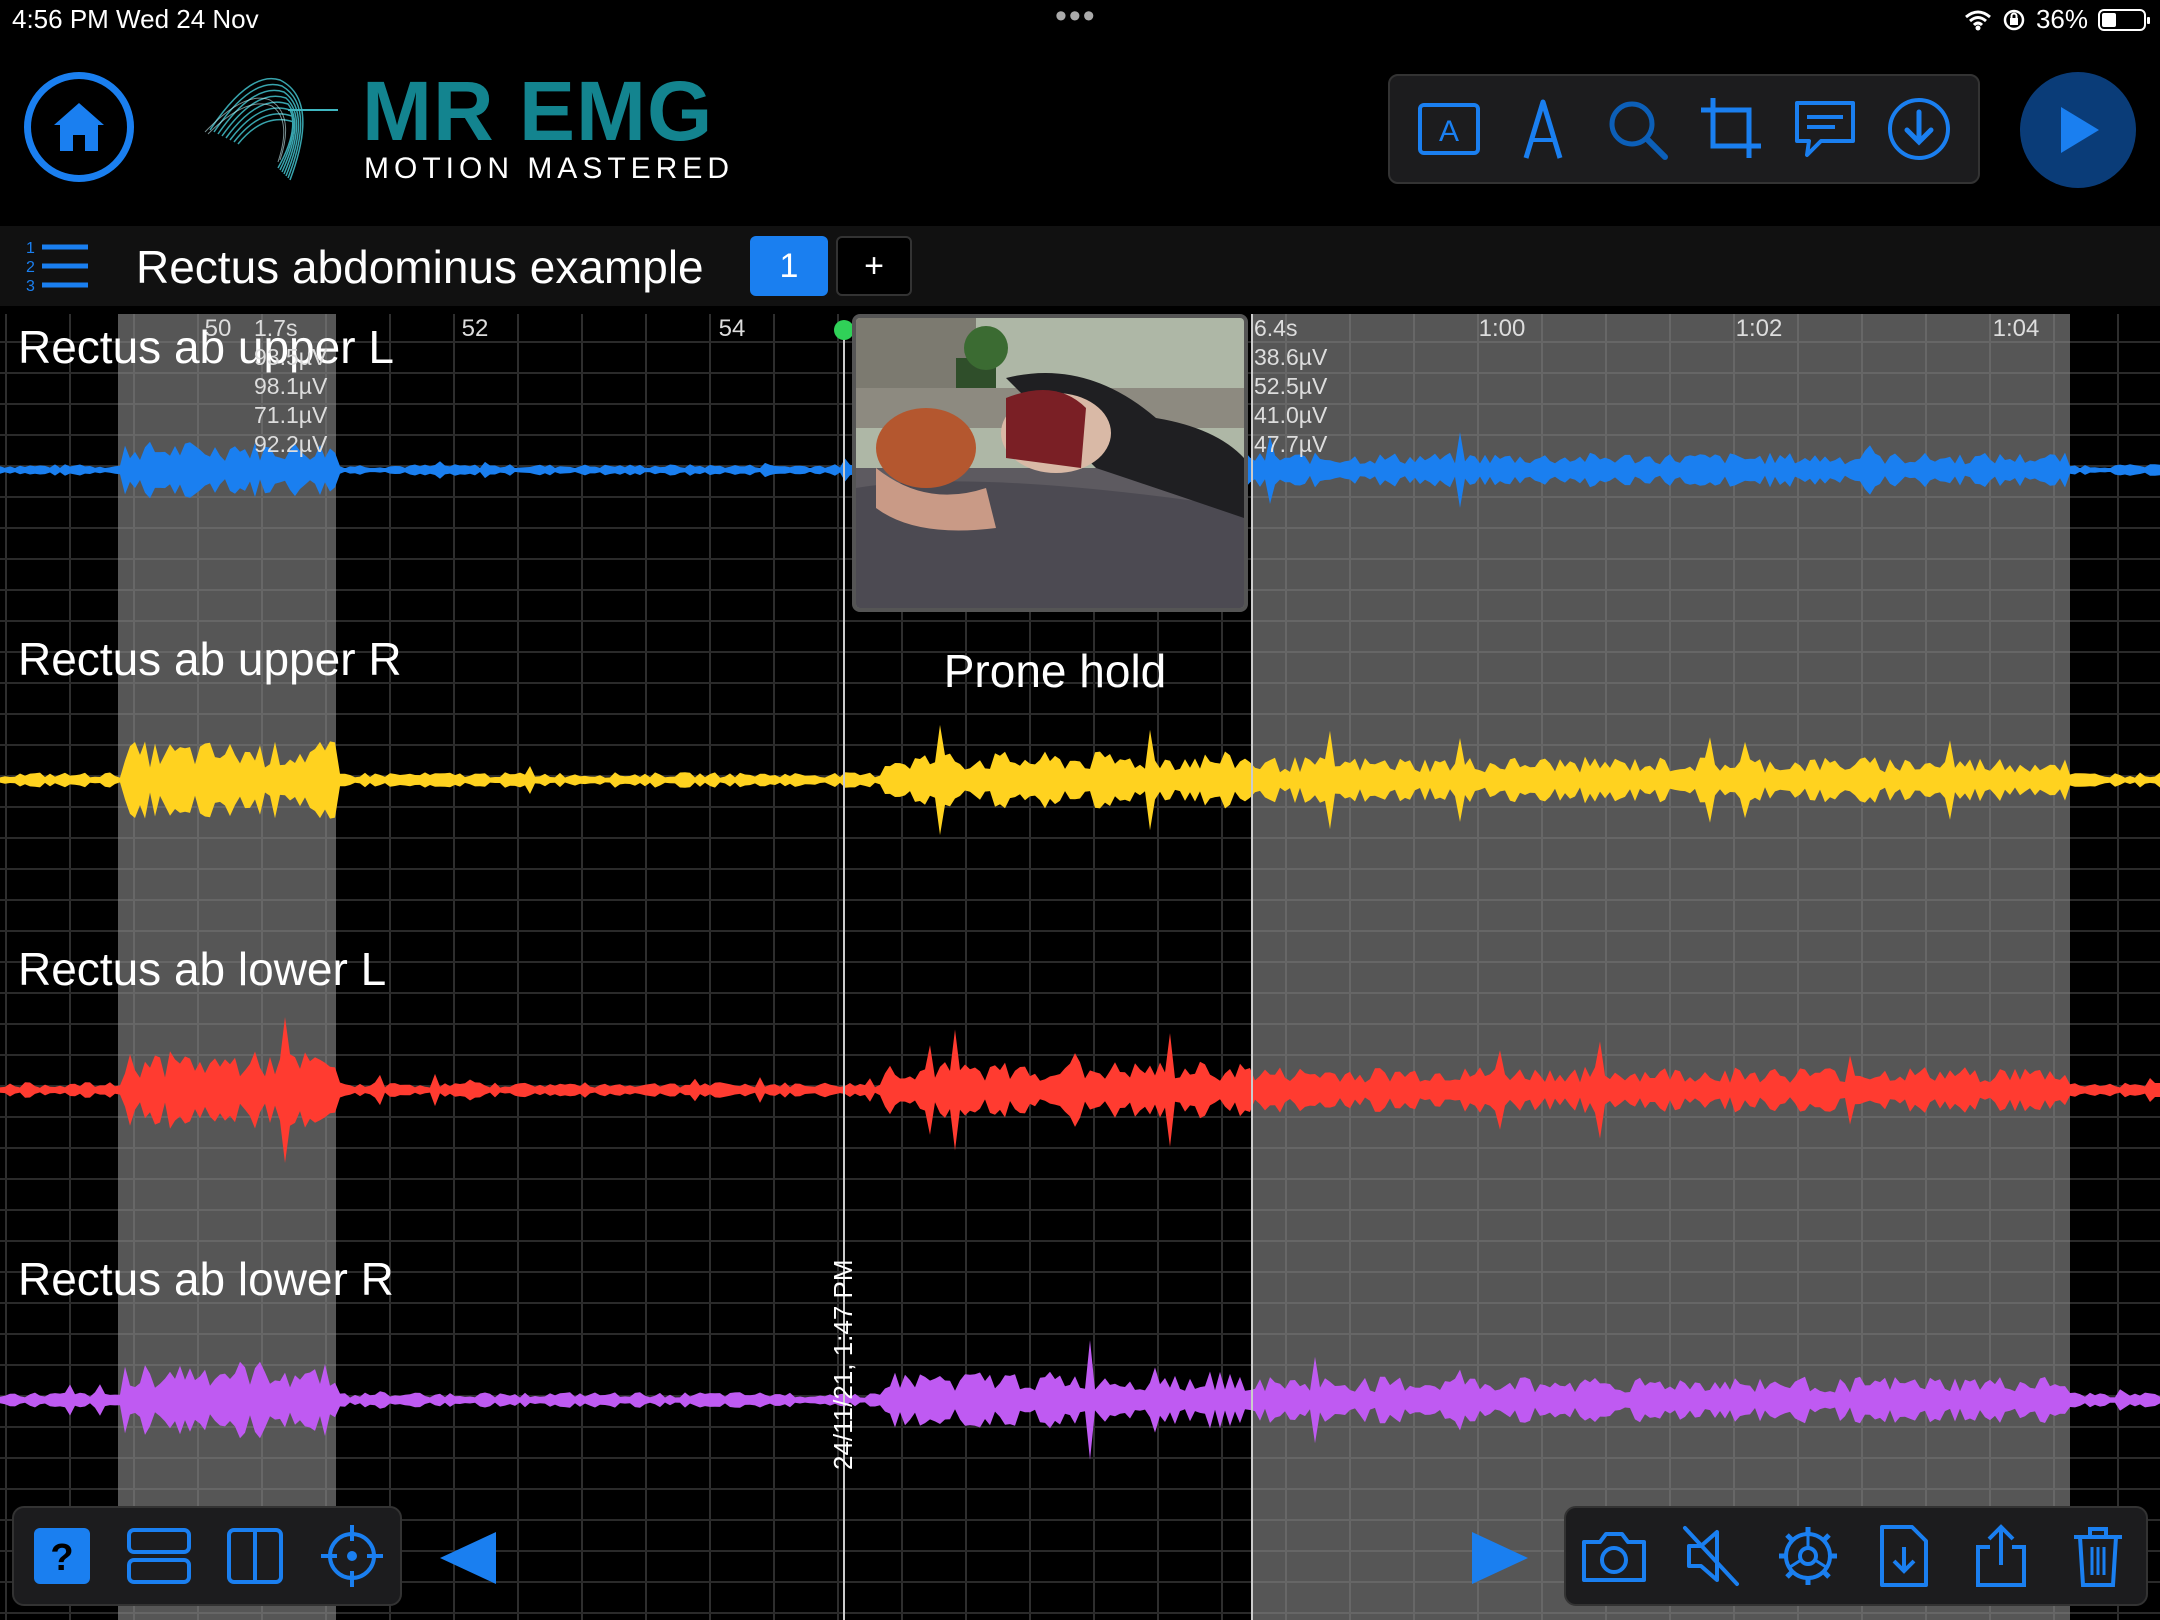 This screenshot has height=1620, width=2160. Describe the element at coordinates (271, 129) in the screenshot. I see `brand-logo-icon` at that location.